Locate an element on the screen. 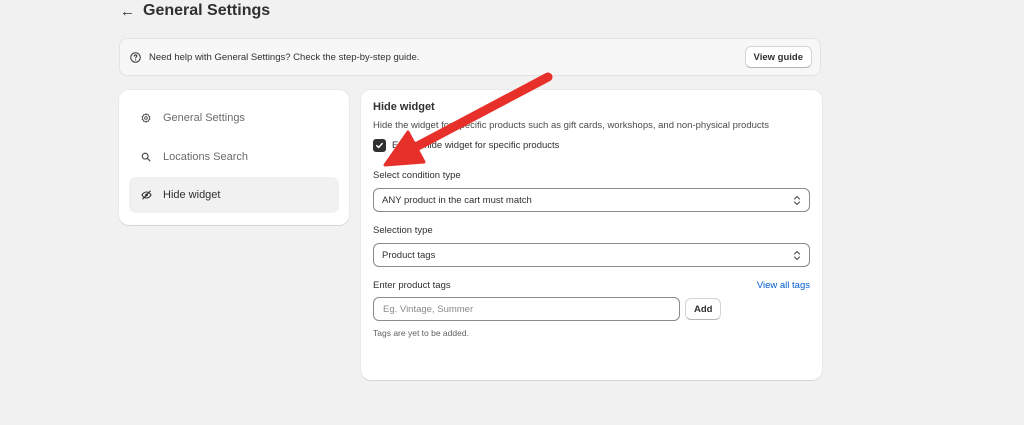 The height and width of the screenshot is (425, 1024). product-tags-input is located at coordinates (526, 309).